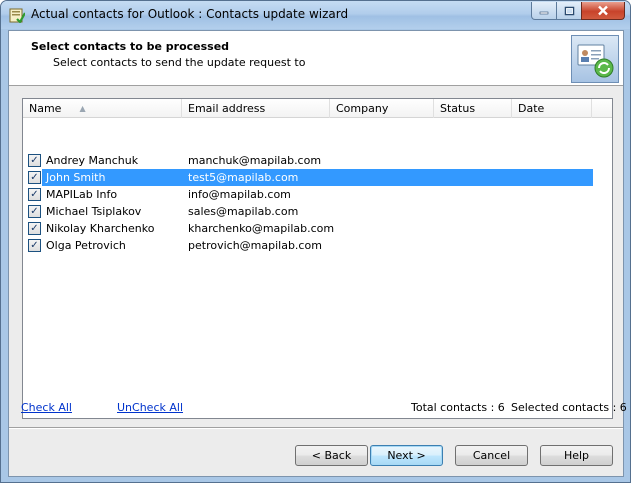 The height and width of the screenshot is (483, 631). I want to click on column-header-date: Date, so click(552, 108).